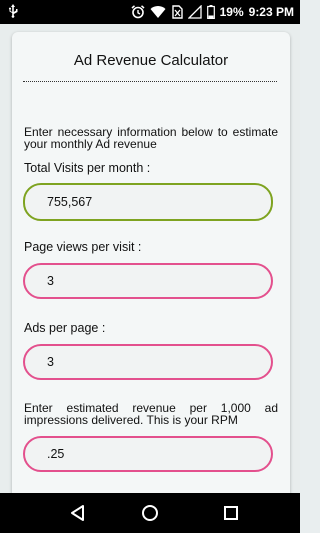 The image size is (320, 533). I want to click on recents-icon, so click(231, 513).